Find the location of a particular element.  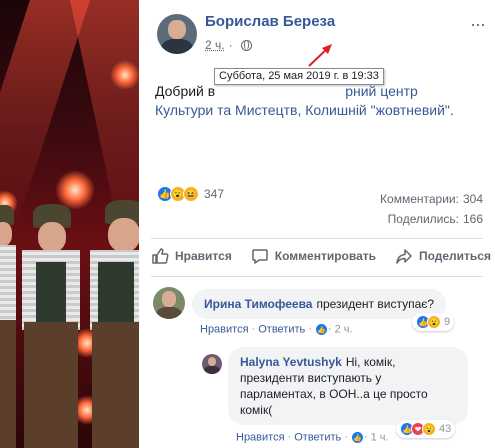

comments-stat: Комментарии: 304 is located at coordinates (431, 199).